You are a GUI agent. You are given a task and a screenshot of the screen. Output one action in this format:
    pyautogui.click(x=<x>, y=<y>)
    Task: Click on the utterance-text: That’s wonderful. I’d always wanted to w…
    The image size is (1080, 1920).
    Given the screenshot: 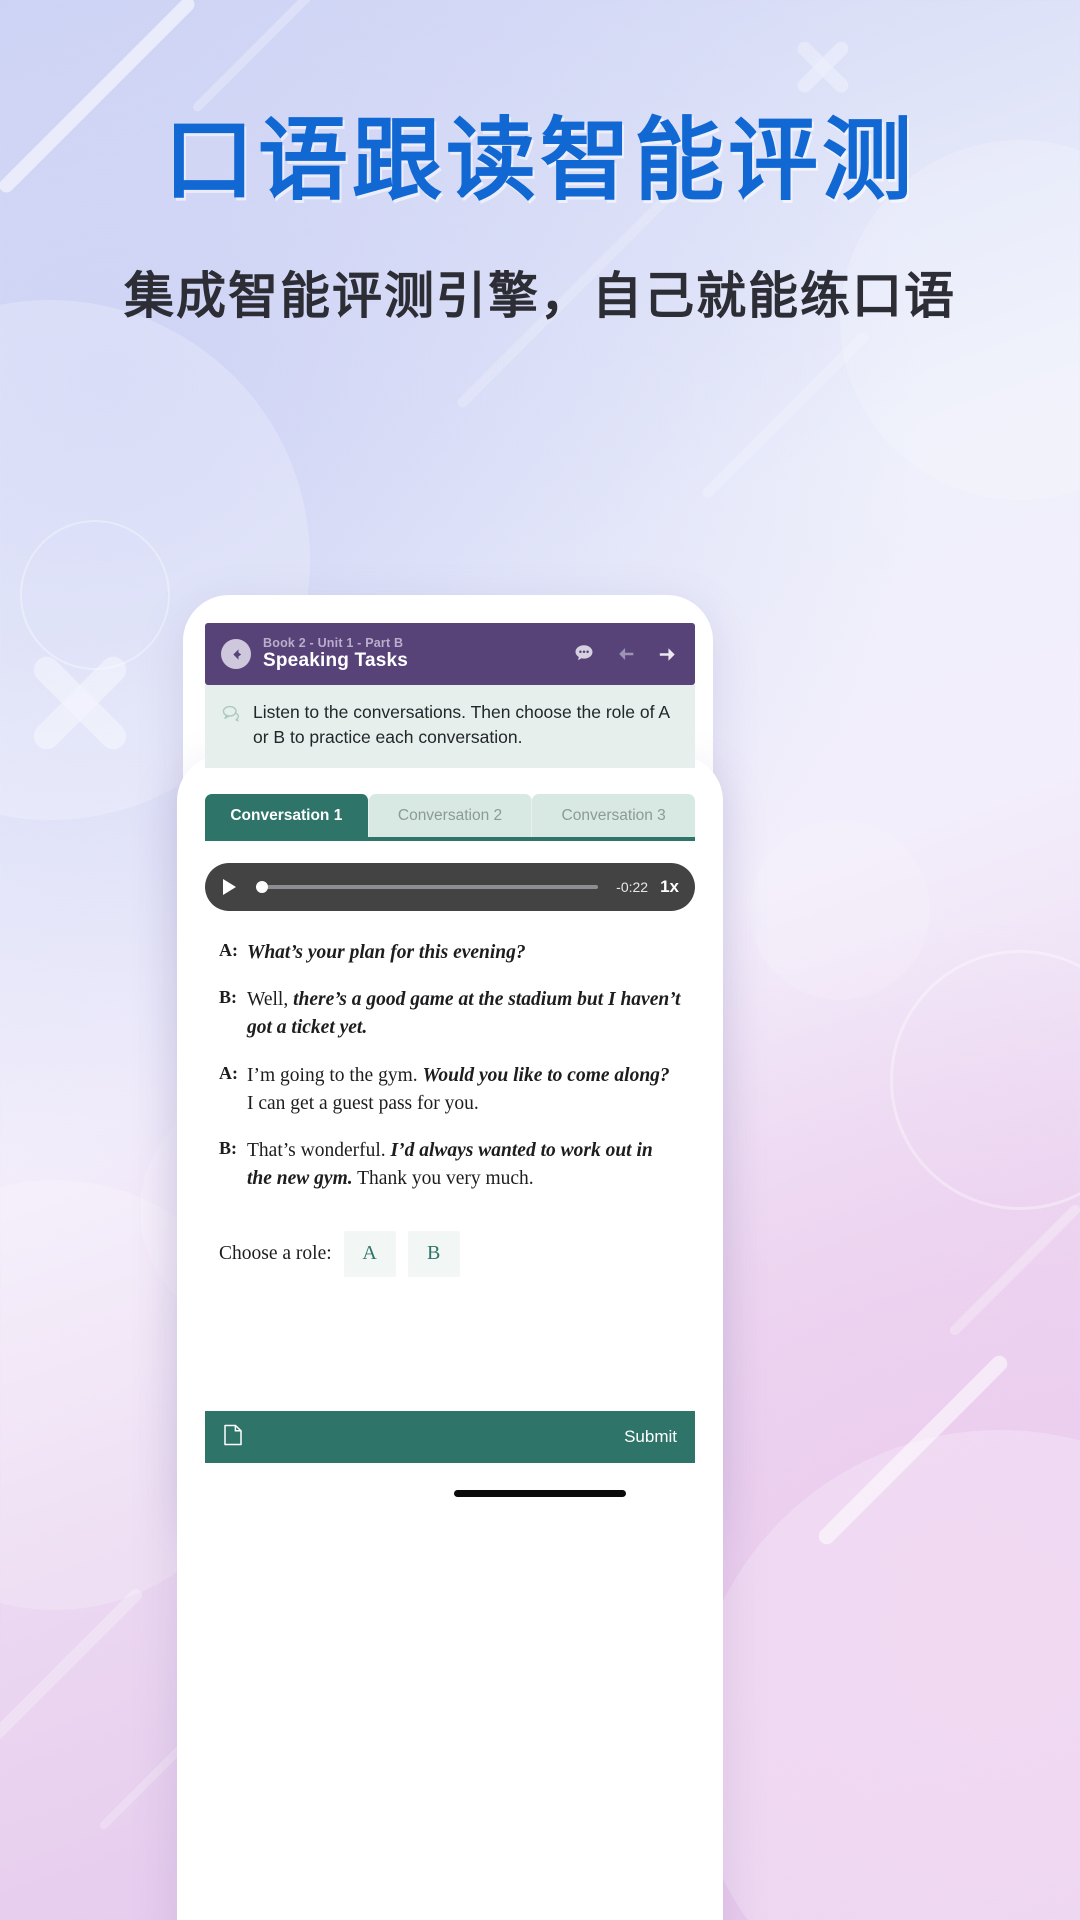 What is the action you would take?
    pyautogui.click(x=464, y=1164)
    